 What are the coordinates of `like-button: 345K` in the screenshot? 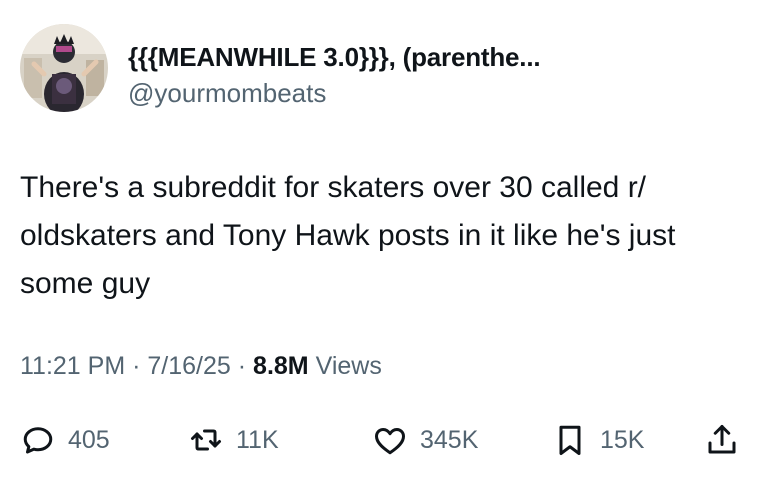 It's located at (425, 440).